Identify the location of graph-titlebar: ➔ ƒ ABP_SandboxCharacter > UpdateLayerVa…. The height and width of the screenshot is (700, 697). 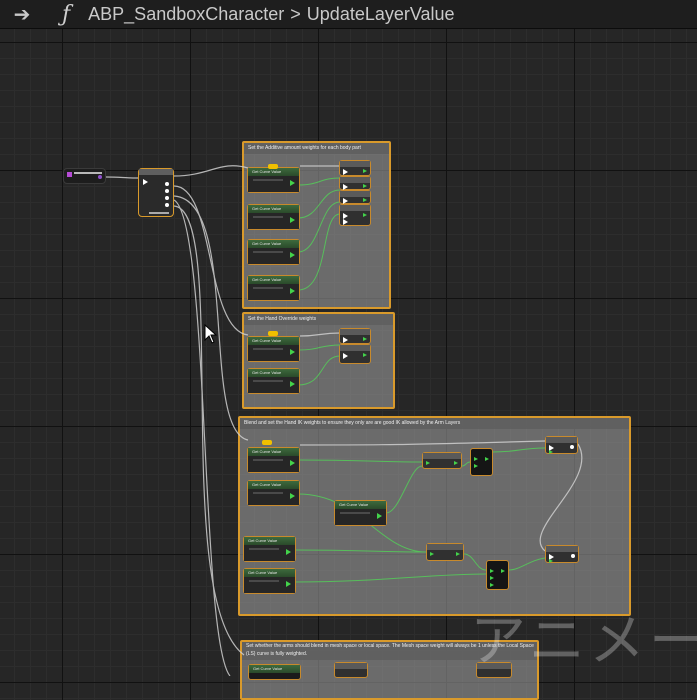
(348, 14).